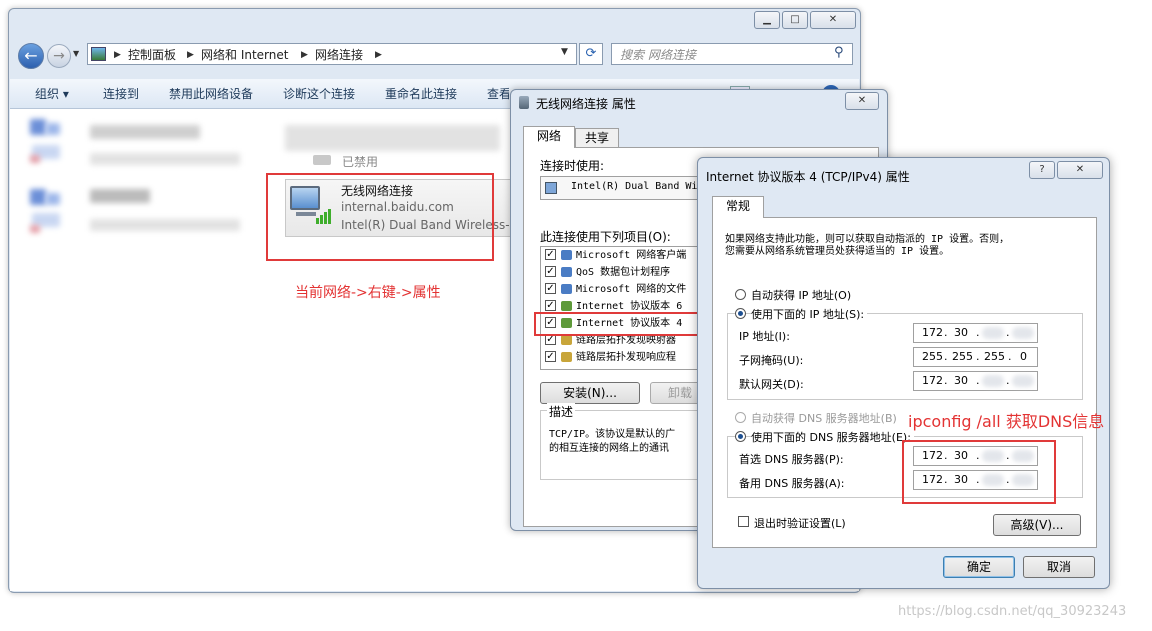  I want to click on item-label: Microsoft 网络的文件, so click(631, 289).